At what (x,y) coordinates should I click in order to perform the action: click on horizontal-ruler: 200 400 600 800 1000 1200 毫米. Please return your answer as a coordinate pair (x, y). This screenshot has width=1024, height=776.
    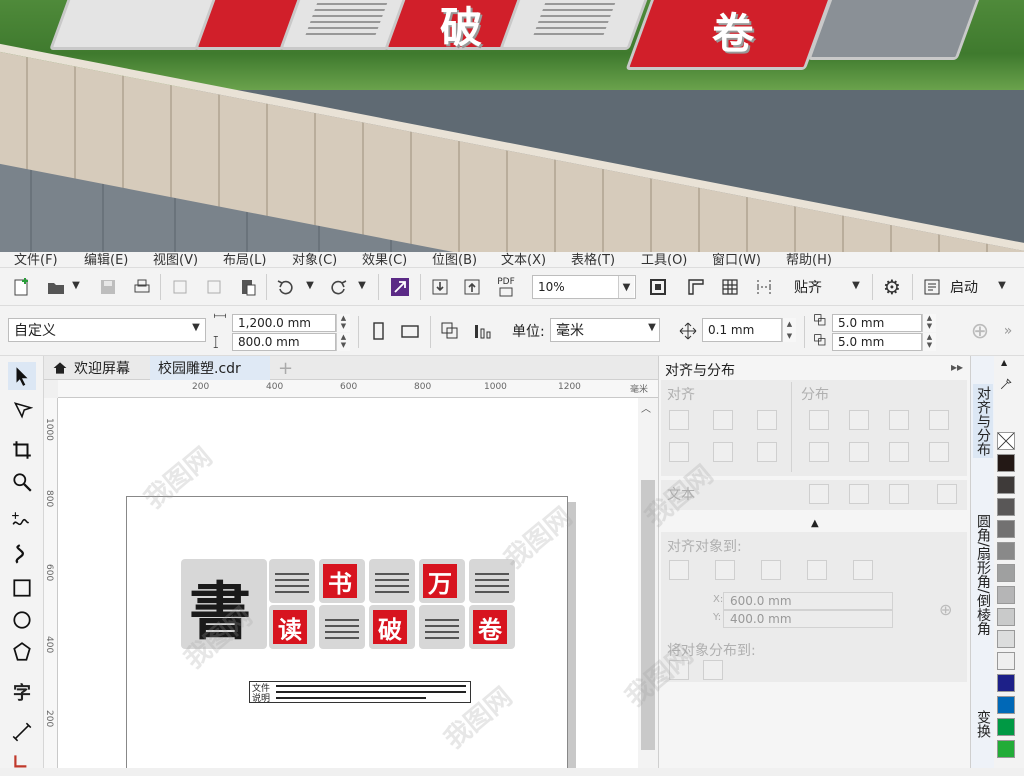
    Looking at the image, I should click on (358, 389).